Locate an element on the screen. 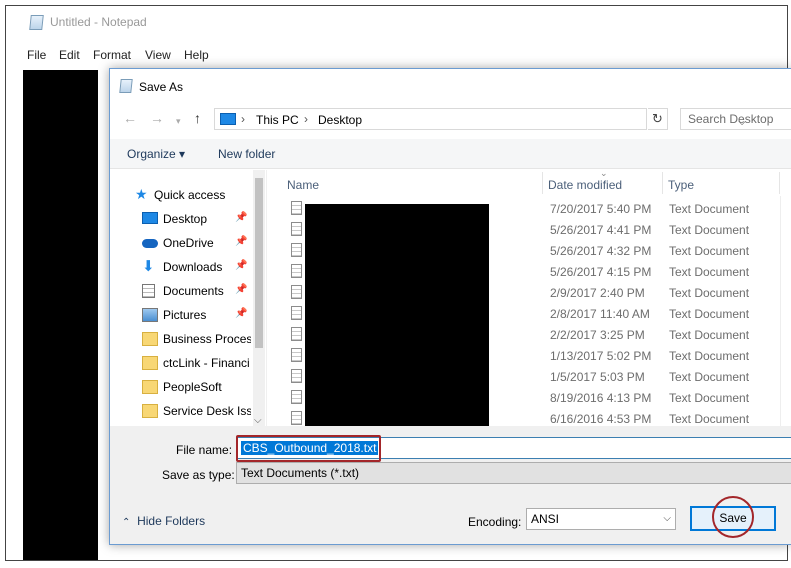 The width and height of the screenshot is (791, 568). menu-help: Help is located at coordinates (196, 55).